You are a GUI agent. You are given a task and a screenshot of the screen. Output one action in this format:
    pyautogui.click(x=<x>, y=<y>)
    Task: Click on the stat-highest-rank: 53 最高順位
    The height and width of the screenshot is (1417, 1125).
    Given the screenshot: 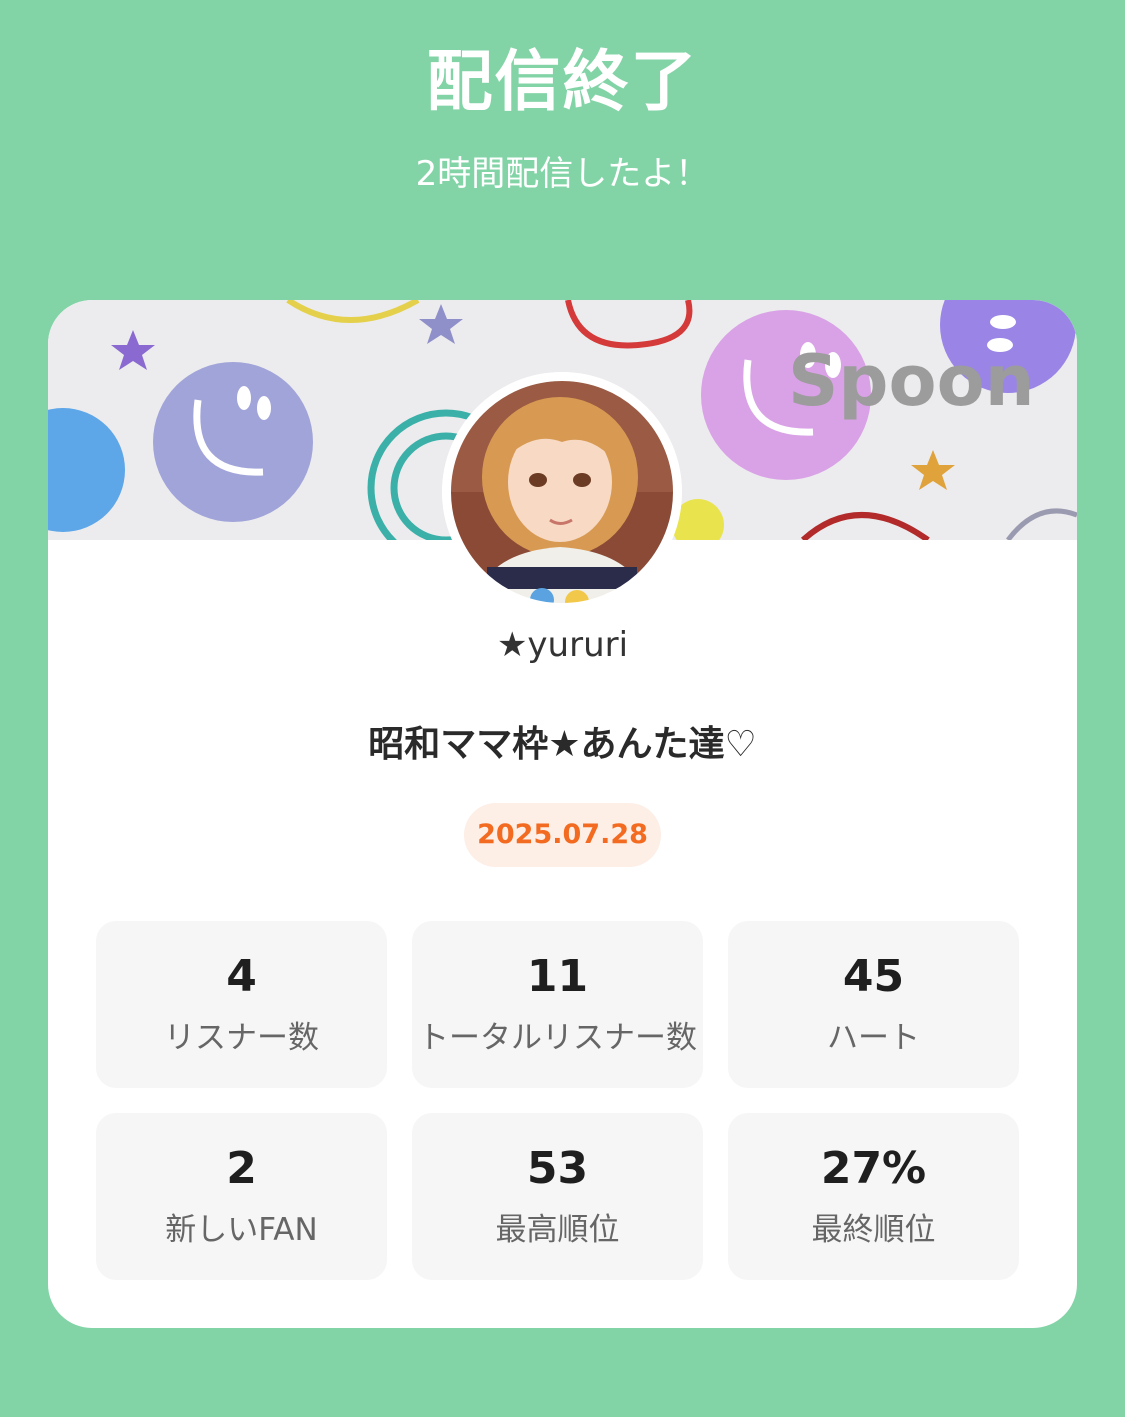 What is the action you would take?
    pyautogui.click(x=557, y=1196)
    